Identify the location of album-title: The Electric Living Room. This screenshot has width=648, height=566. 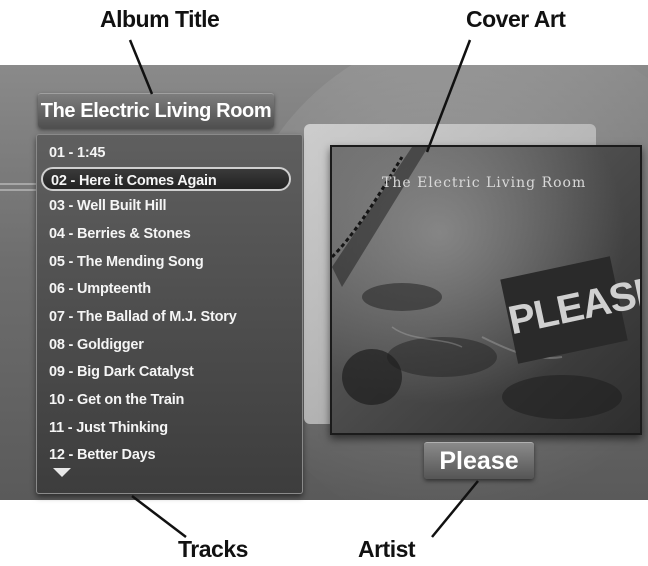
(156, 110).